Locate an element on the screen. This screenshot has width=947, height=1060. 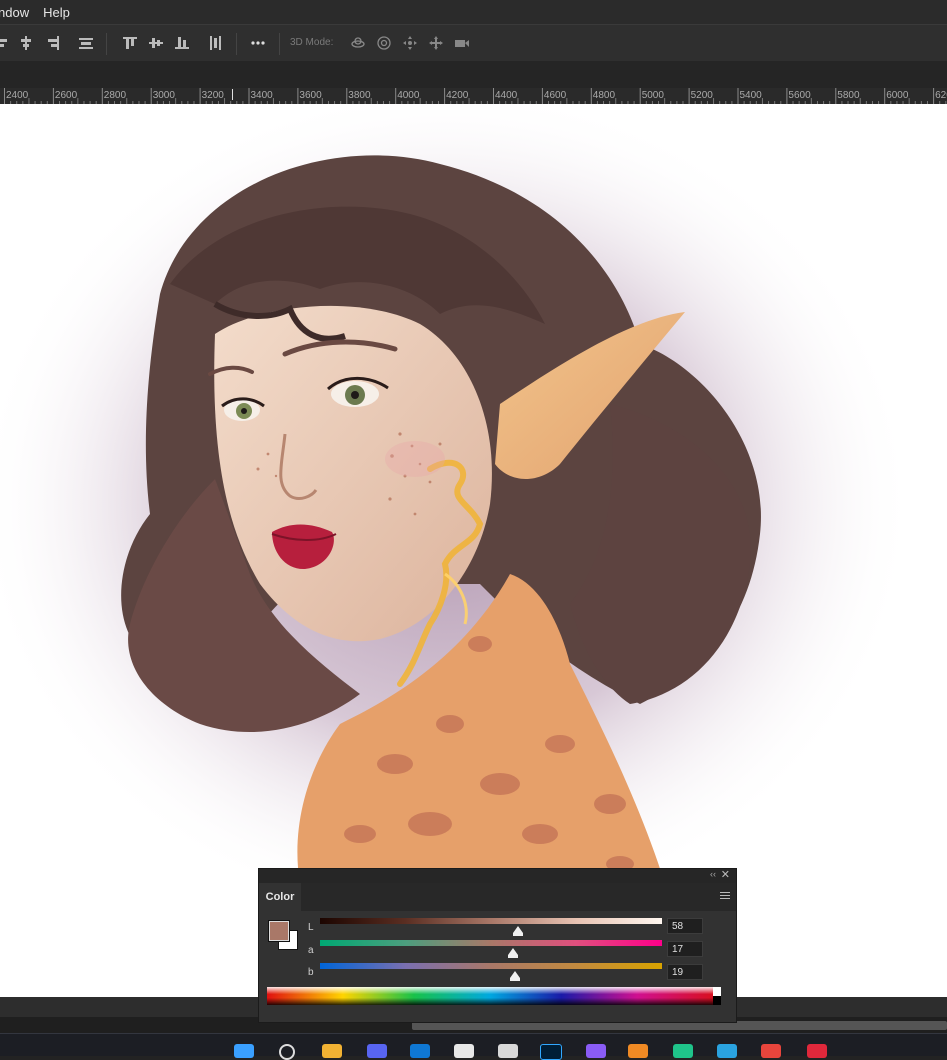
ruler-label: 5000 is located at coordinates (652, 95).